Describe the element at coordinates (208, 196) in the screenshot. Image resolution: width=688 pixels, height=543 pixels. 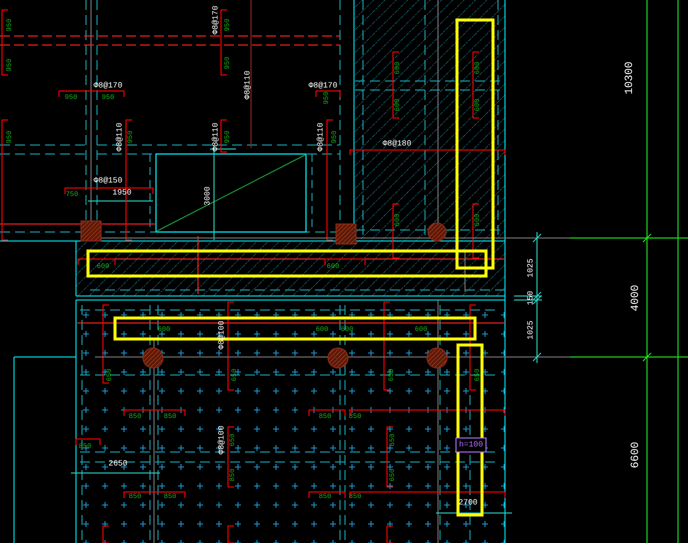
I see `dimension-text: 3000` at that location.